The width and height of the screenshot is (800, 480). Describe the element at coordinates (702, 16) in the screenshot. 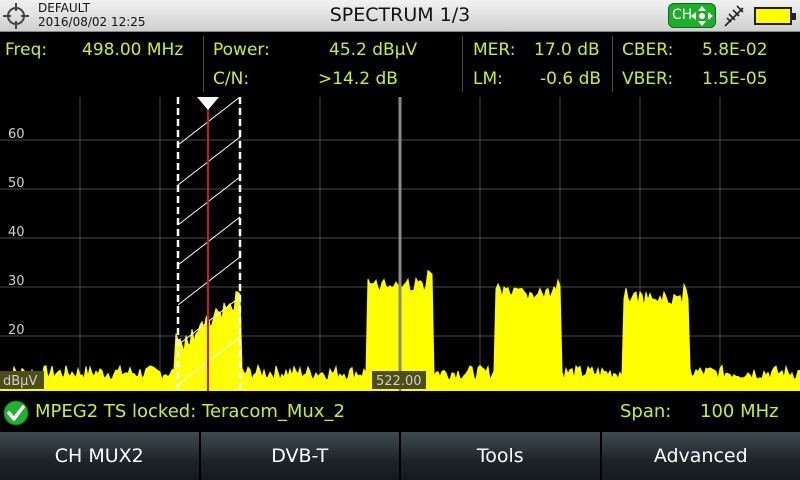

I see `move-arrows-icon` at that location.